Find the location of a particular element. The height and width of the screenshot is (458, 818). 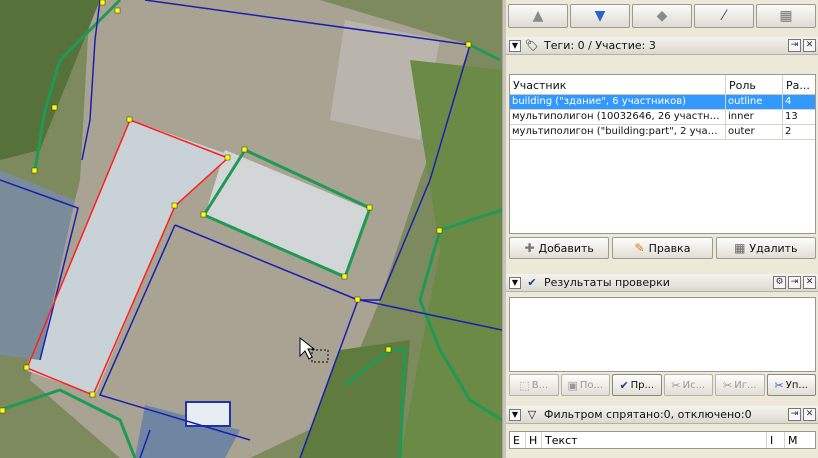

member-cell: мультиполигон (10032646, 26 участников) is located at coordinates (619, 117).